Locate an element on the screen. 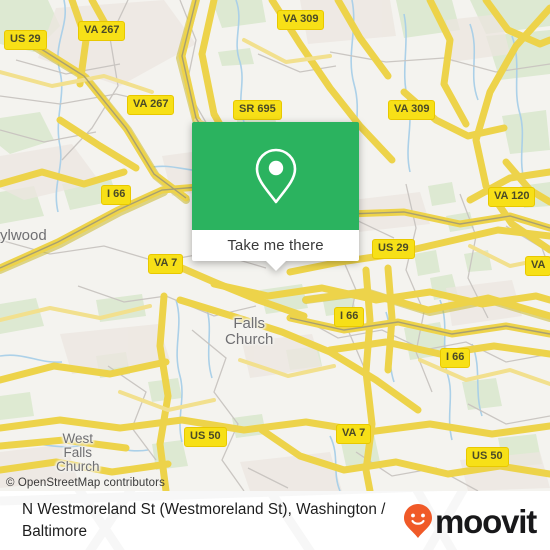  osm-attribution: © OpenStreetMap contributors is located at coordinates (85, 483).